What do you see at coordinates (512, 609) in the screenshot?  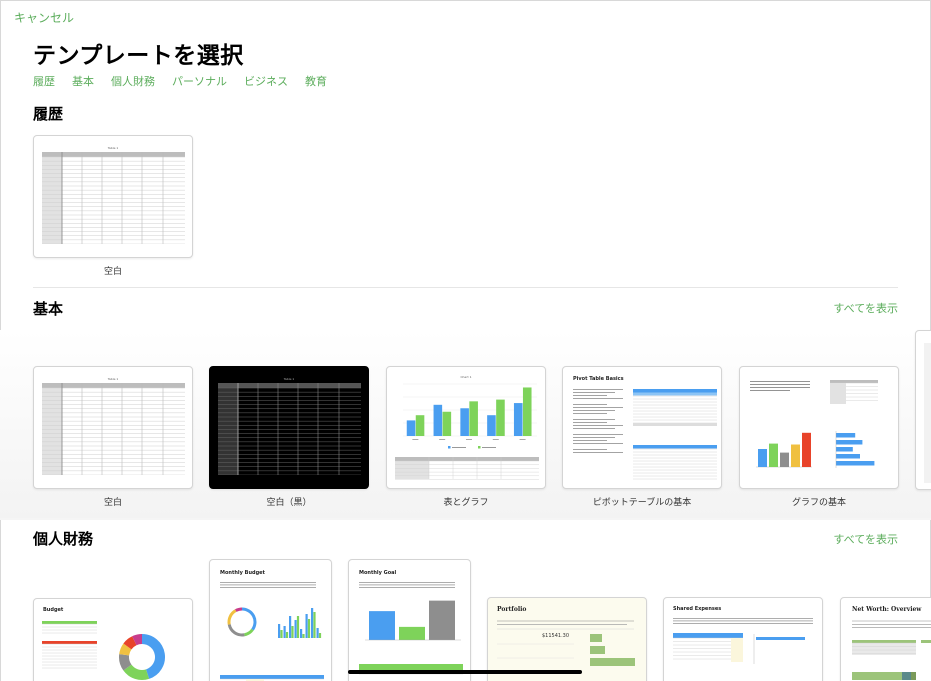 I see `thumb-inner-title: Portfolio` at bounding box center [512, 609].